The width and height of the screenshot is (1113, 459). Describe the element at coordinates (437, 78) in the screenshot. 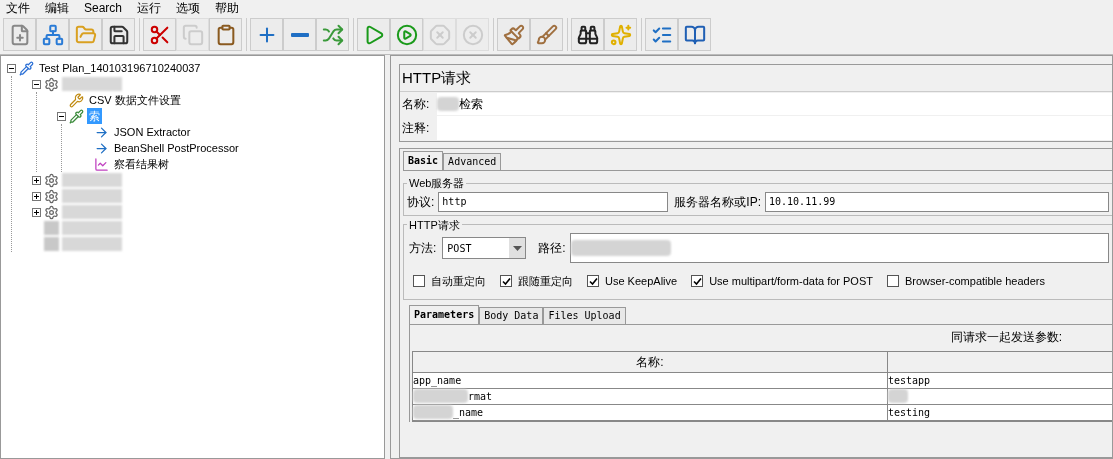

I see `panel-title: HTTP请求` at that location.